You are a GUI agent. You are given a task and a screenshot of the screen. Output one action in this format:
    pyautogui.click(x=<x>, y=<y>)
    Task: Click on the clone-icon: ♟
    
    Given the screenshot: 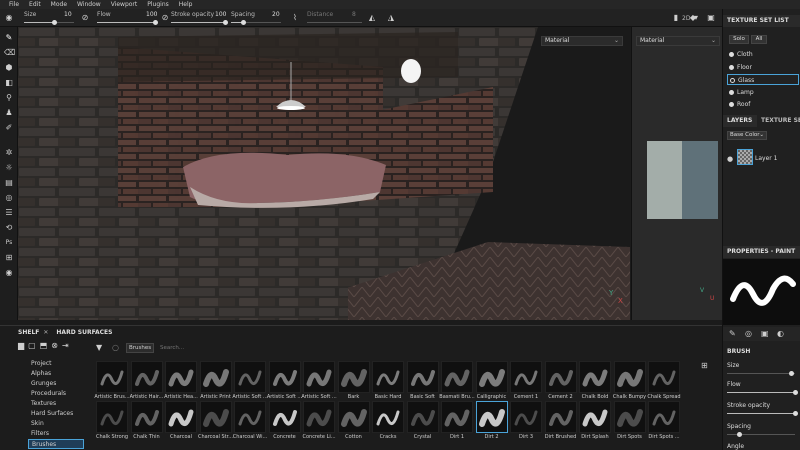 What is the action you would take?
    pyautogui.click(x=9, y=113)
    